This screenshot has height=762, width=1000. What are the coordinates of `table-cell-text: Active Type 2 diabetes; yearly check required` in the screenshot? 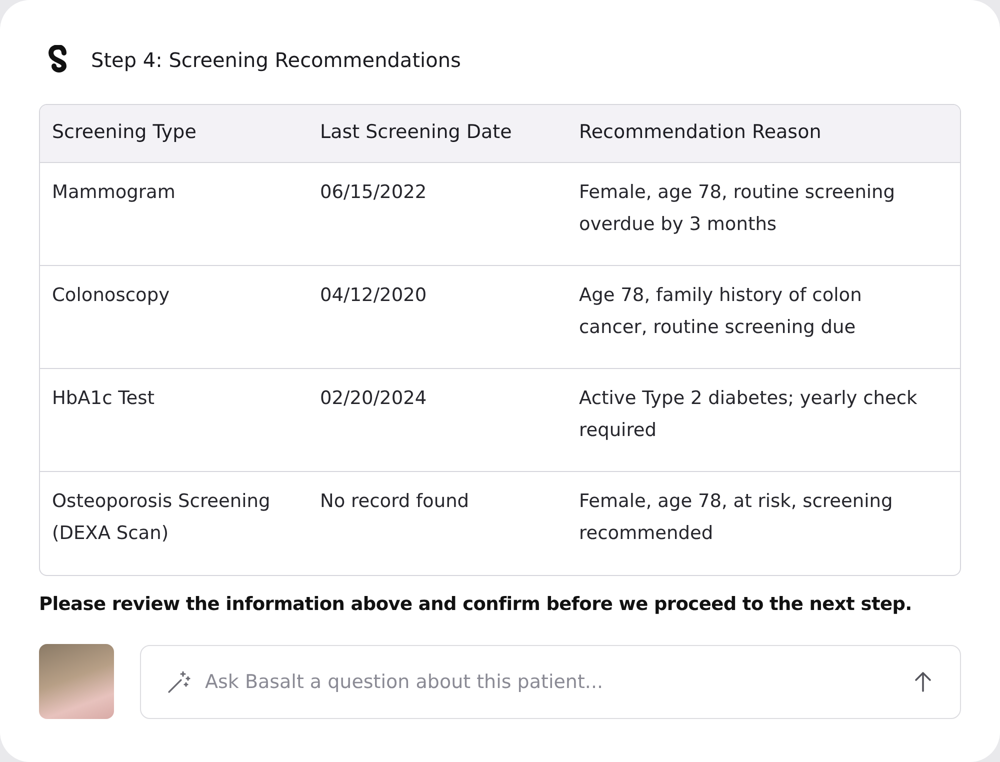 It's located at (748, 415).